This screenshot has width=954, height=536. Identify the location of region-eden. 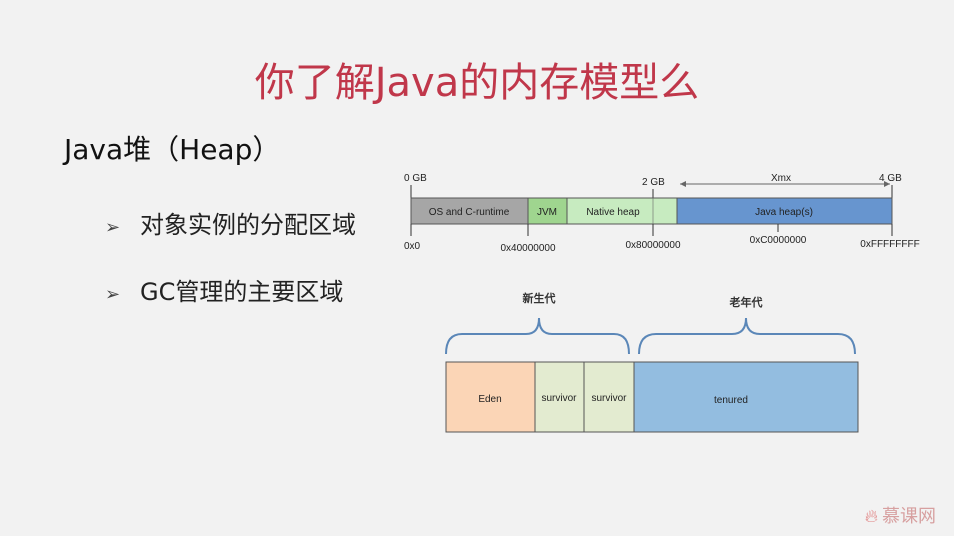
(490, 397).